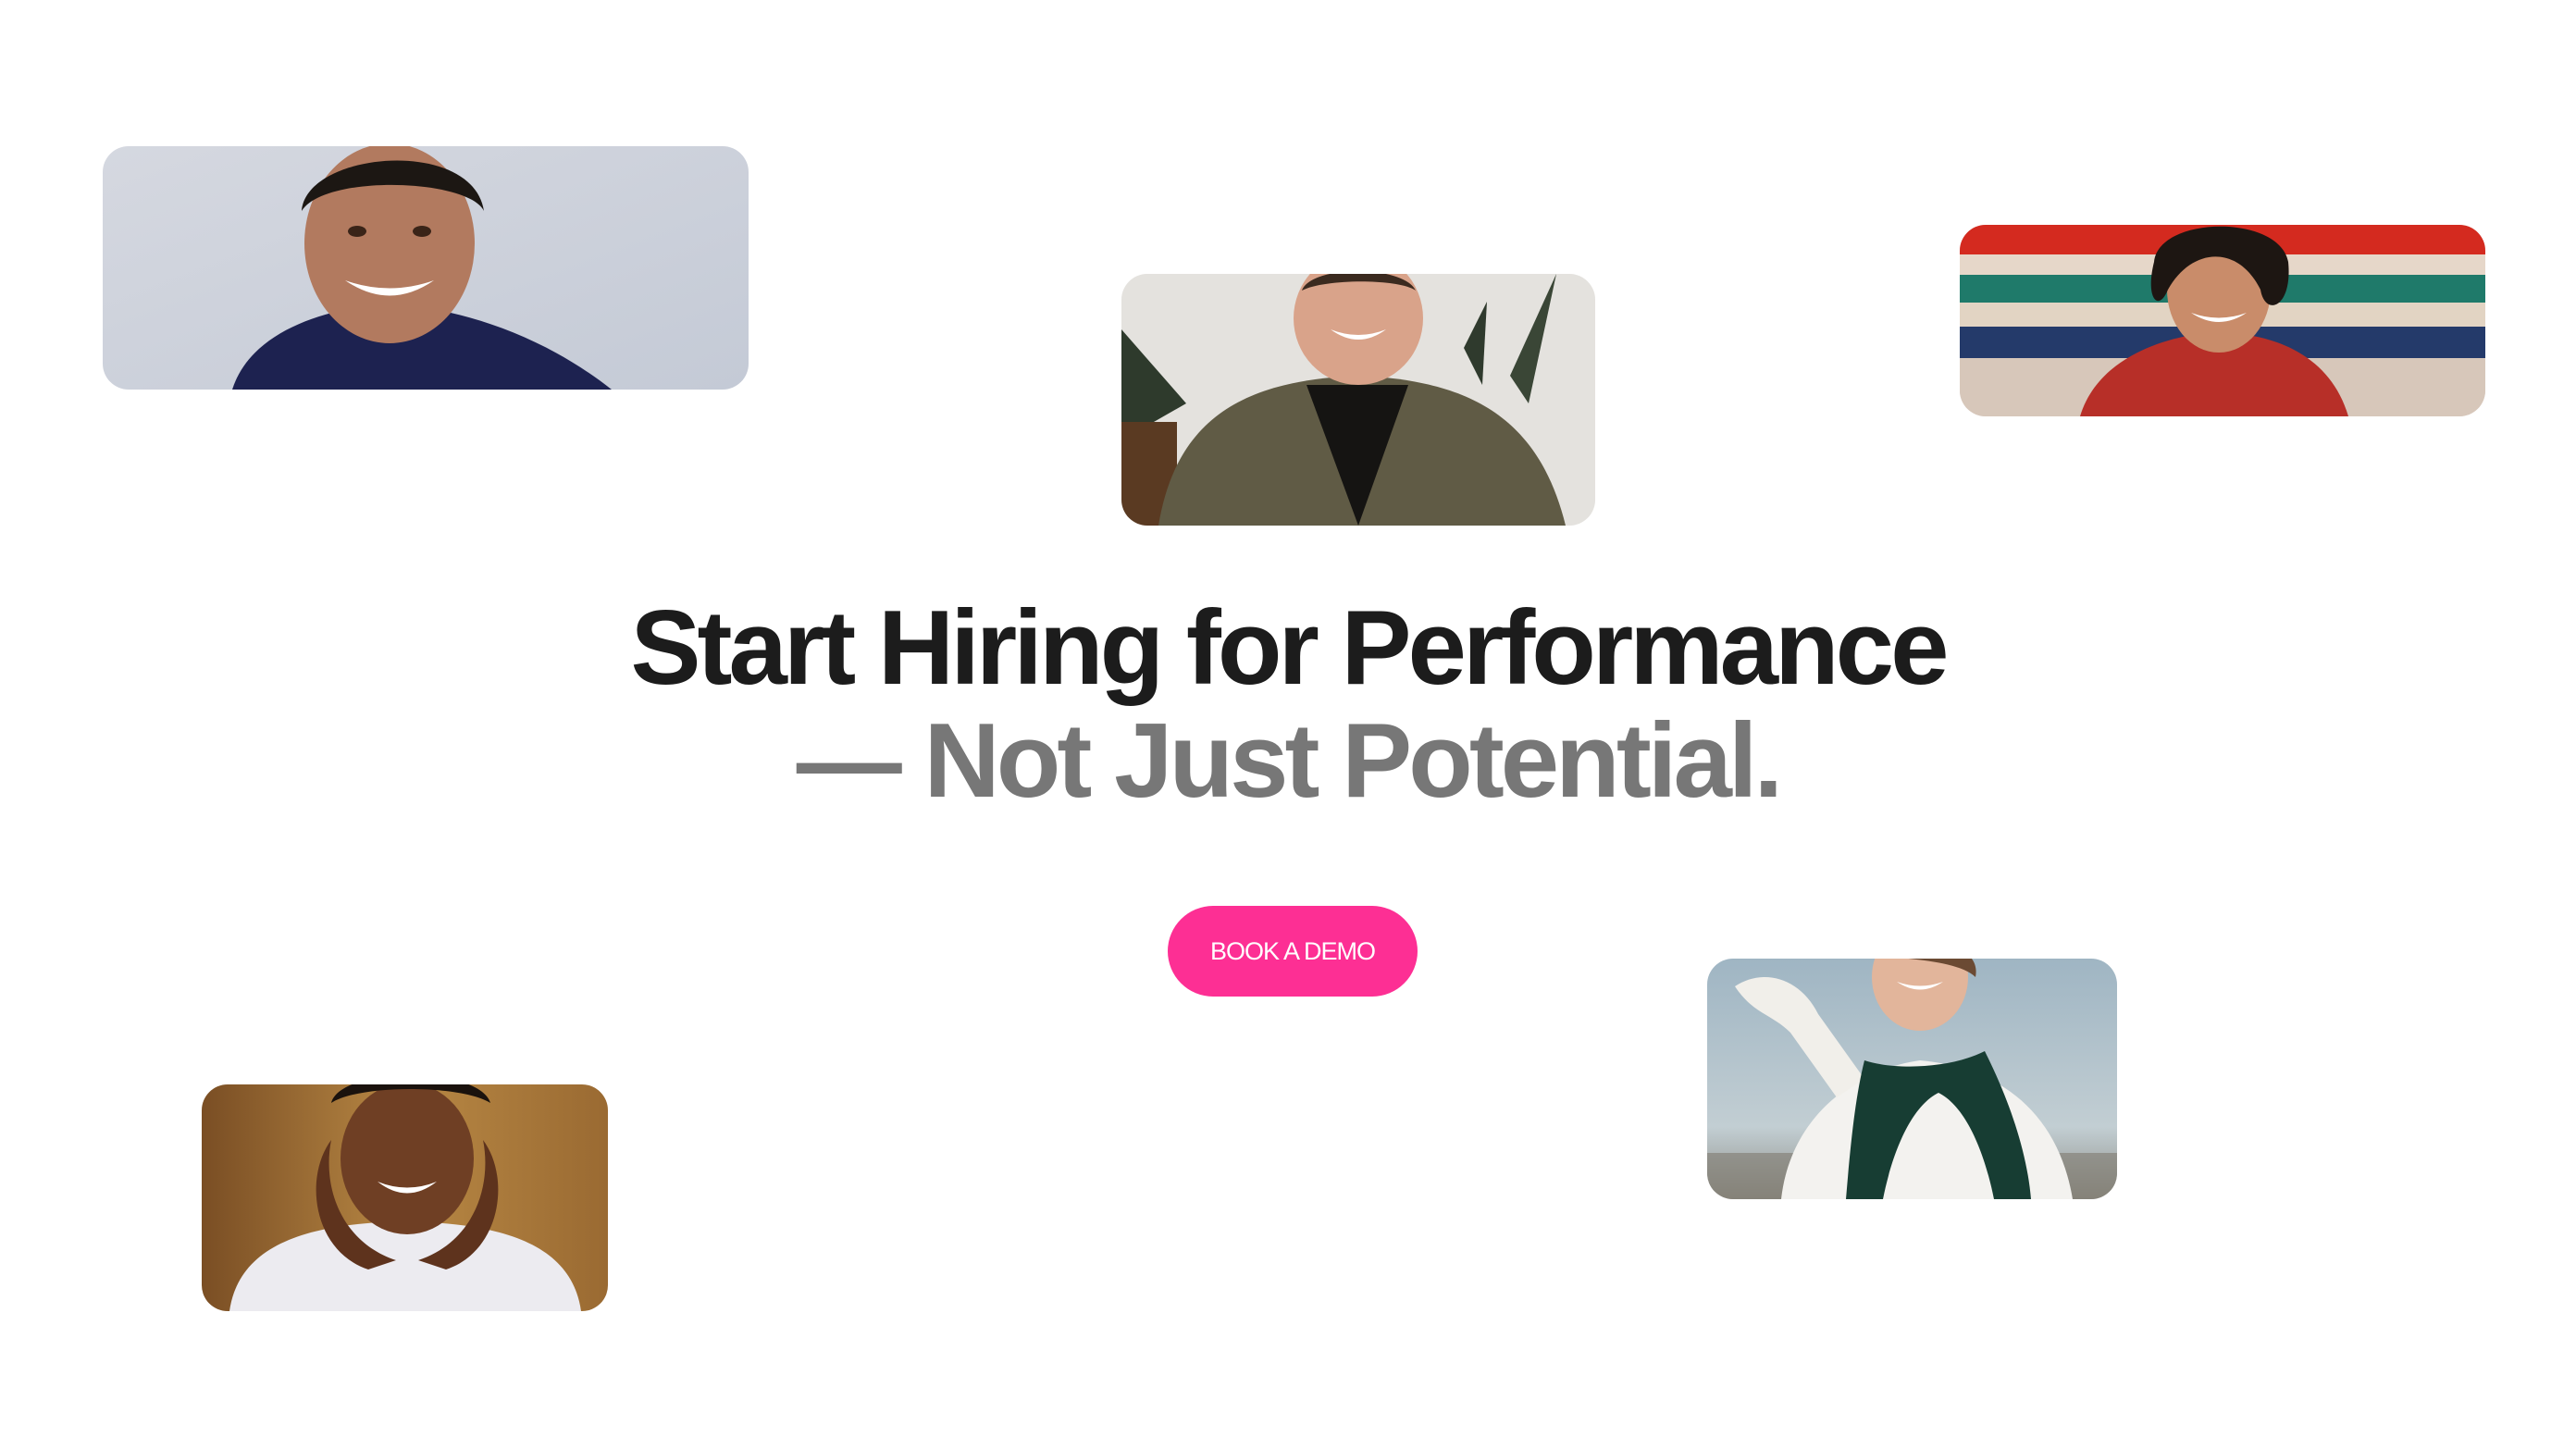 Image resolution: width=2576 pixels, height=1449 pixels. Describe the element at coordinates (1358, 400) in the screenshot. I see `photo-man-olive-jacket` at that location.